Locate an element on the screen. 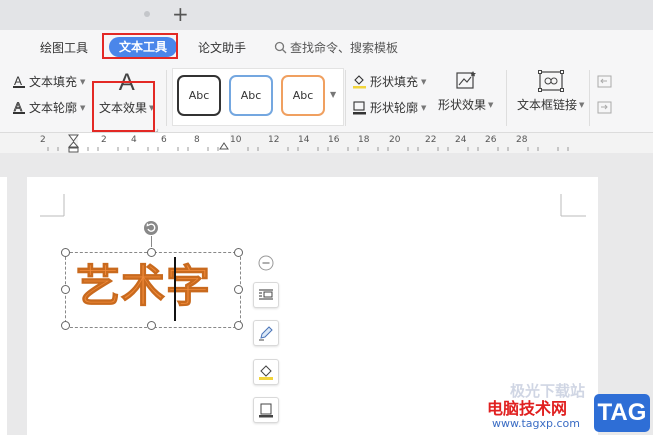 This screenshot has width=653, height=435. ruler-number: 22 is located at coordinates (431, 140).